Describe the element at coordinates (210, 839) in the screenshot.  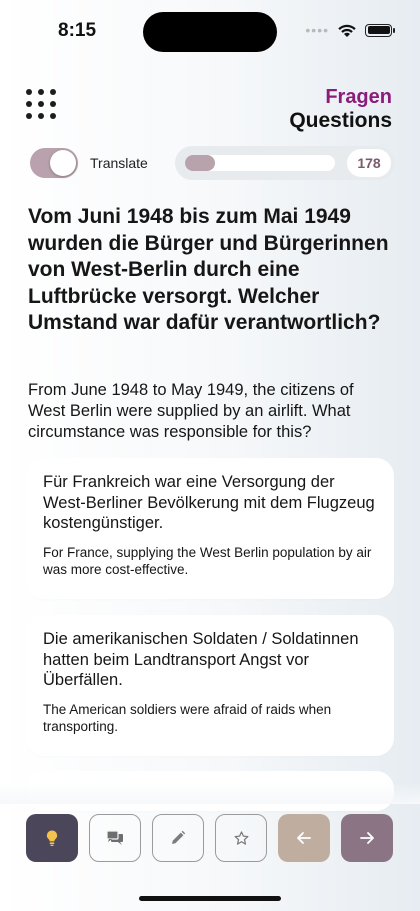
I see `bottom-toolbar` at that location.